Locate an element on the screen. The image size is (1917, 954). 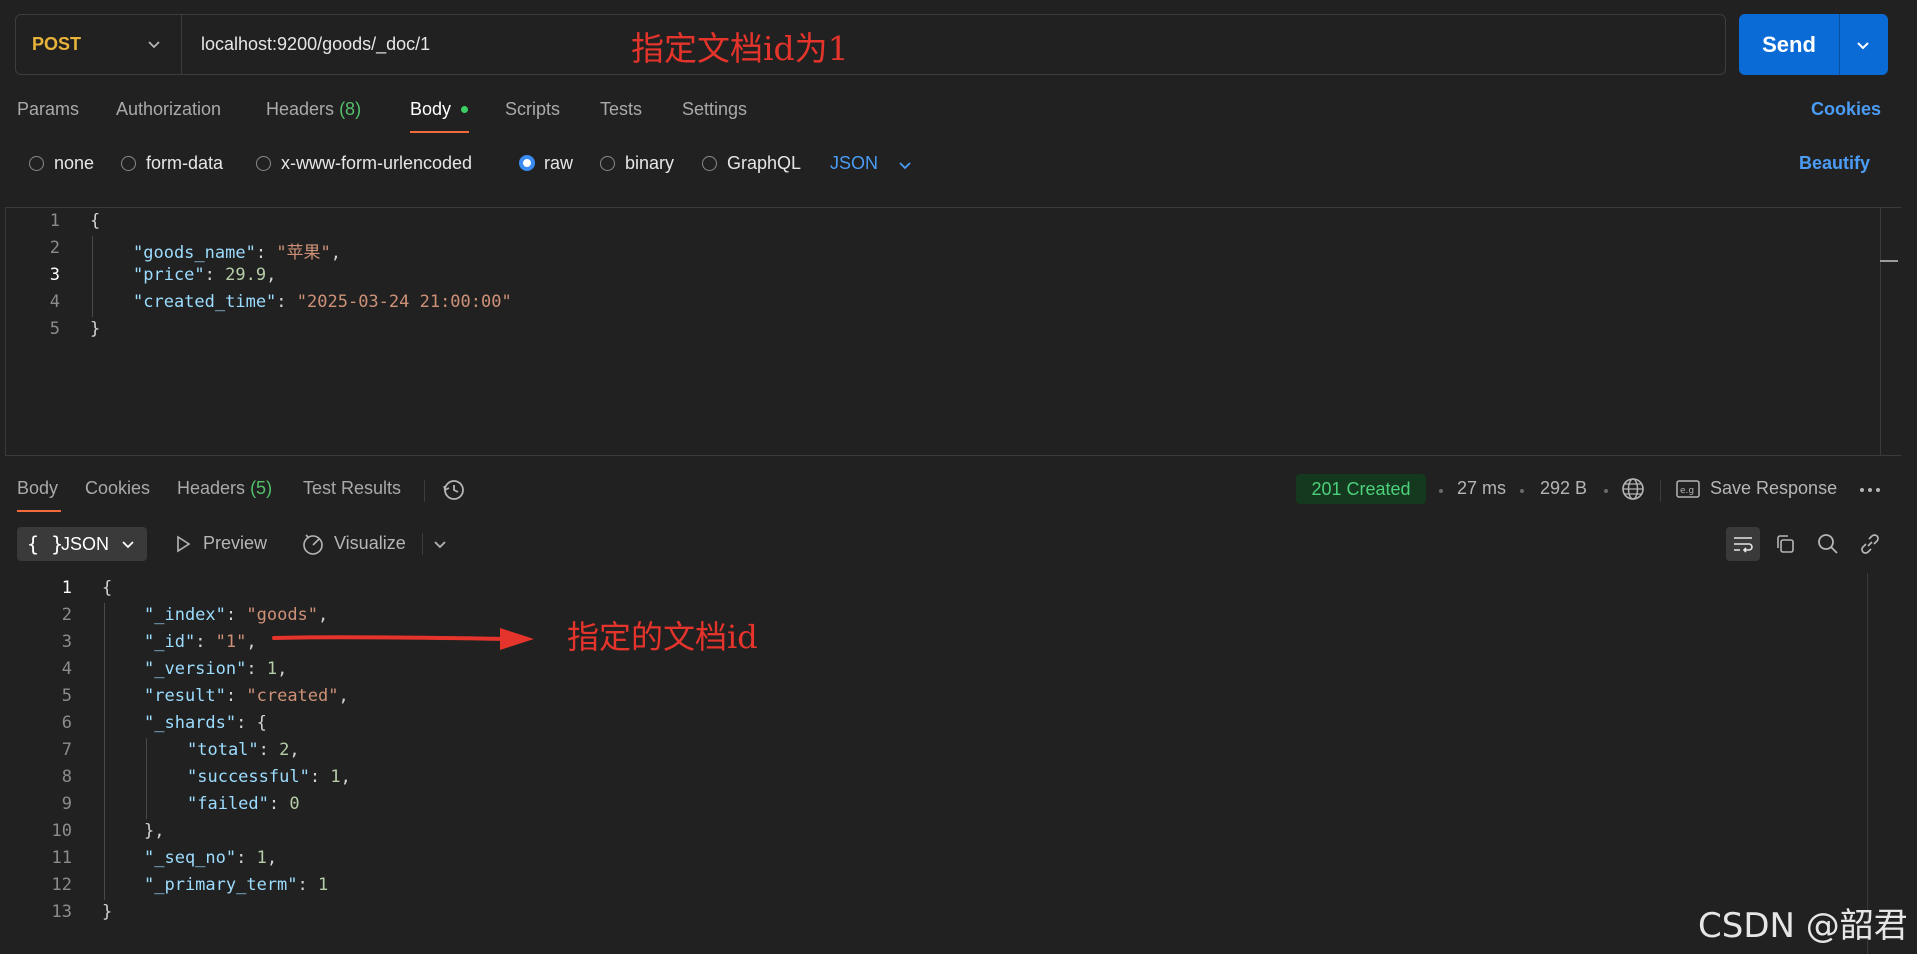
code-line: "_primary_term": 1 is located at coordinates (236, 885).